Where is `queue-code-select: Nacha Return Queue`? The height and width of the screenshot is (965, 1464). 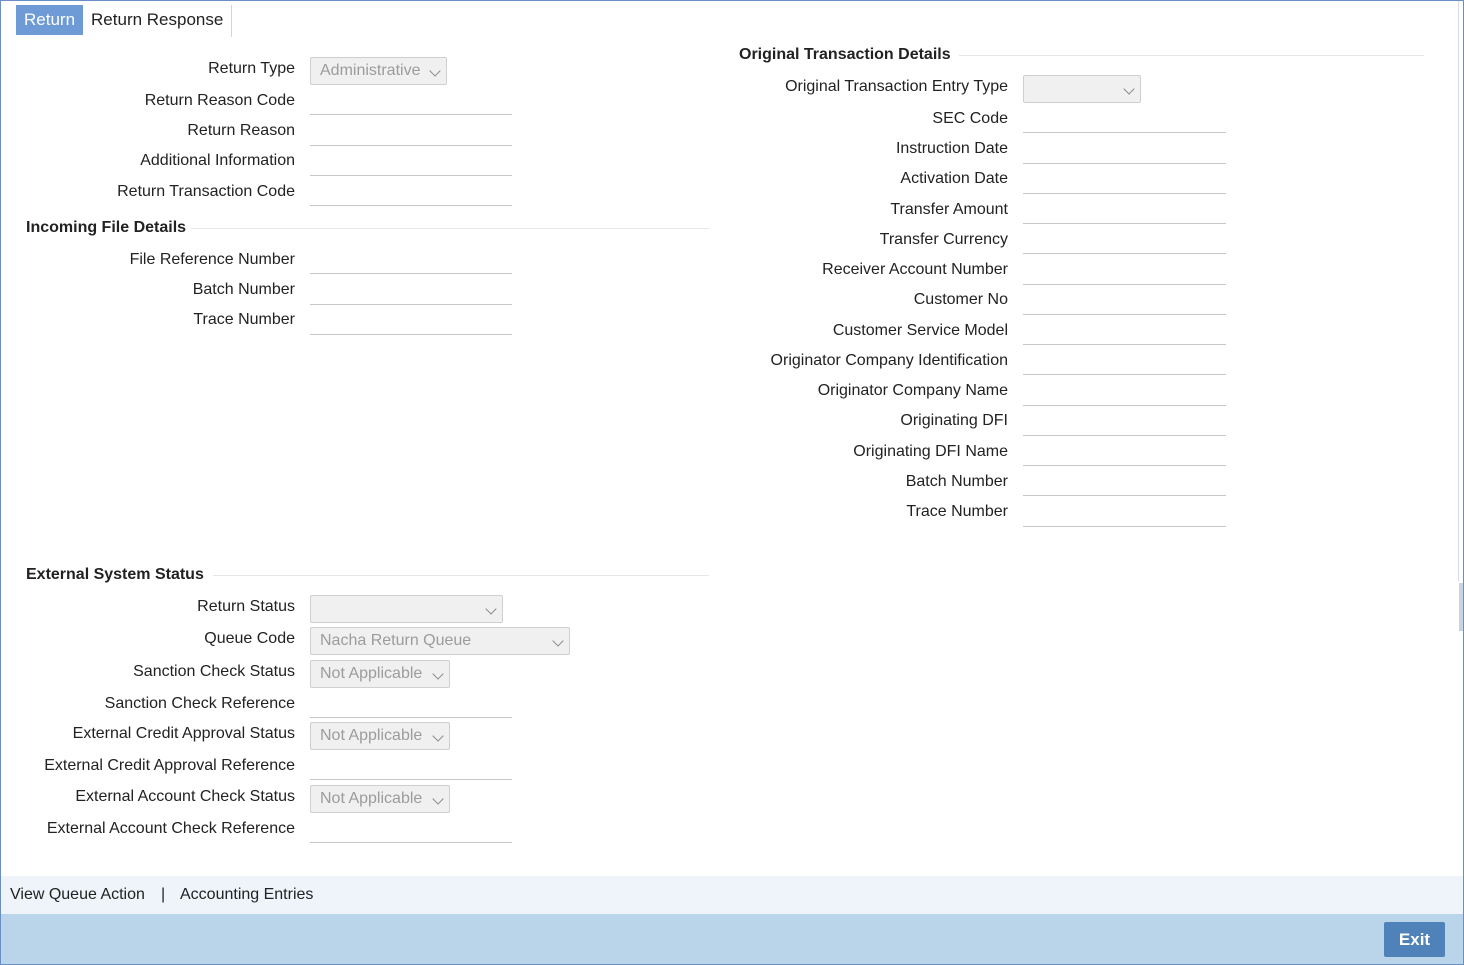
queue-code-select: Nacha Return Queue is located at coordinates (440, 641).